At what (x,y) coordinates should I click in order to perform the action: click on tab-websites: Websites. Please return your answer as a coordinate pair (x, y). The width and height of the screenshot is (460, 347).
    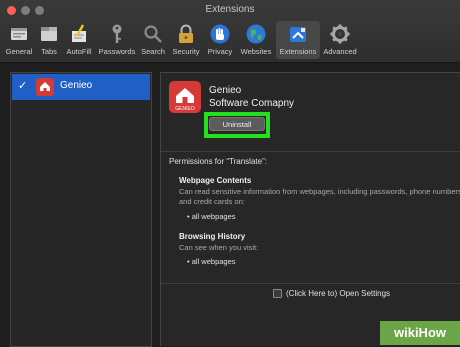
    Looking at the image, I should click on (256, 40).